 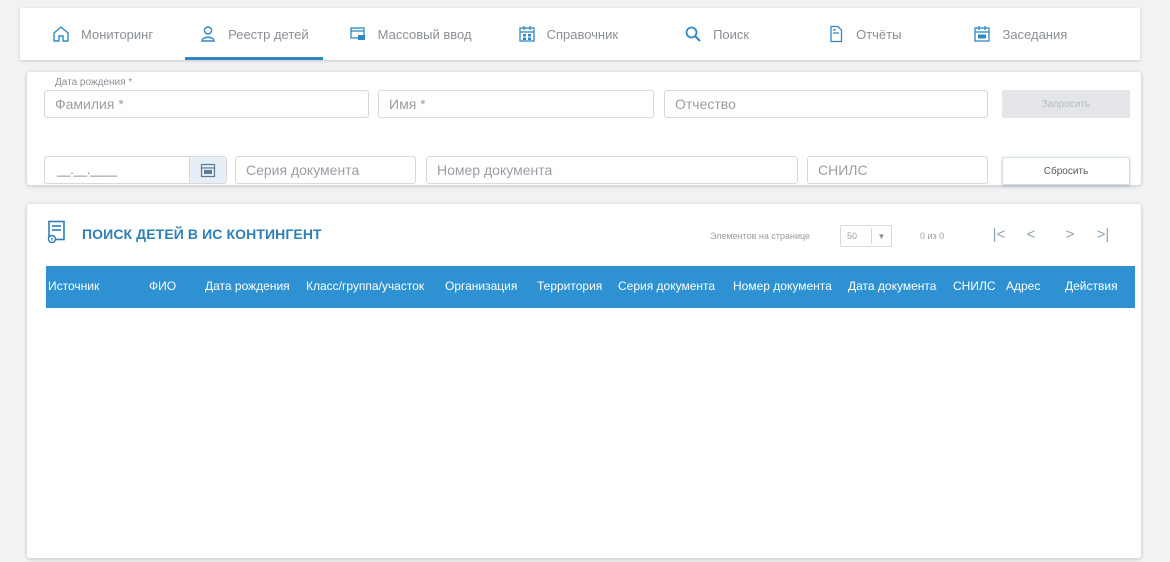 I want to click on list-document-icon, so click(x=57, y=232).